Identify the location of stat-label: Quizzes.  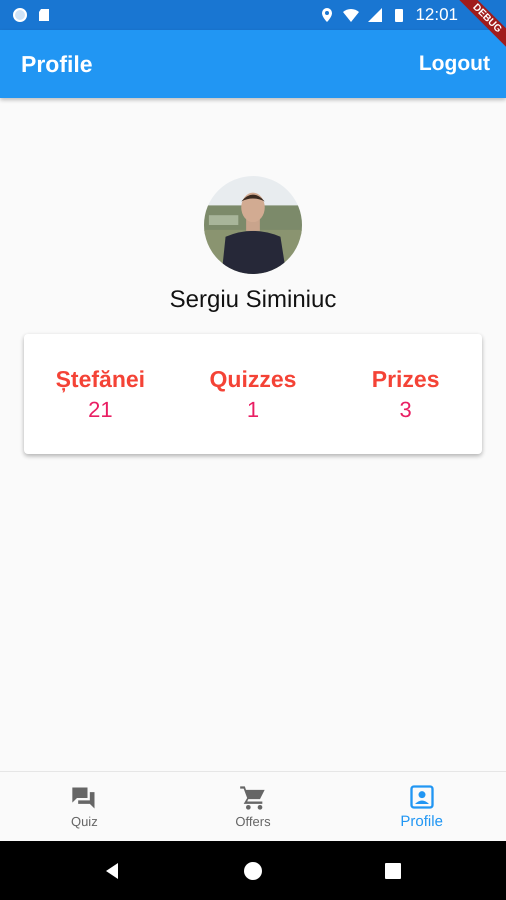
(253, 379).